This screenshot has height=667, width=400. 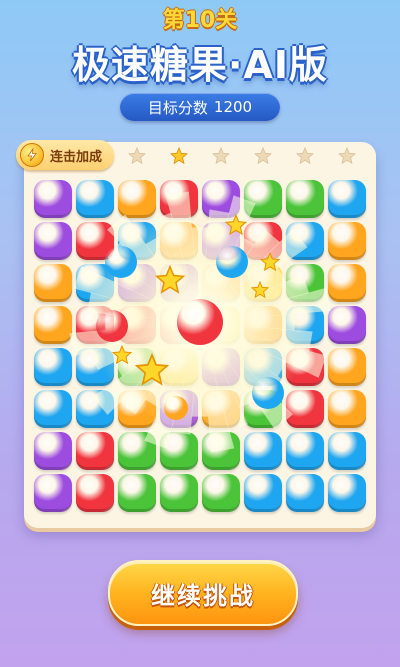 What do you see at coordinates (200, 20) in the screenshot?
I see `level-title: 第10关` at bounding box center [200, 20].